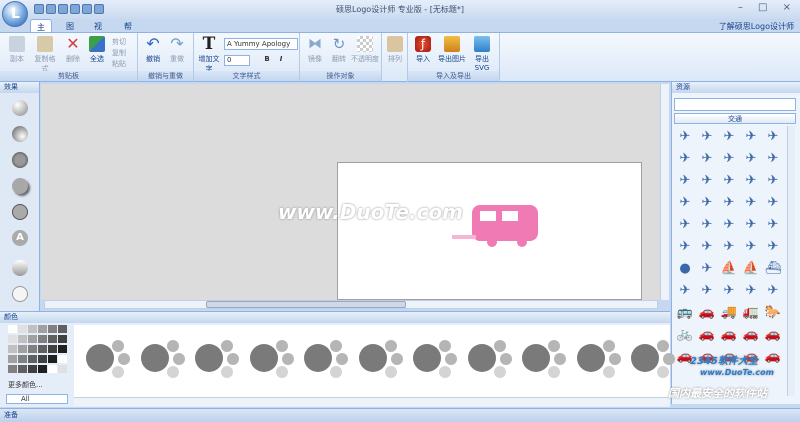 Image resolution: width=800 pixels, height=422 pixels. What do you see at coordinates (45, 55) in the screenshot?
I see `copy-format-button: 复制格式` at bounding box center [45, 55].